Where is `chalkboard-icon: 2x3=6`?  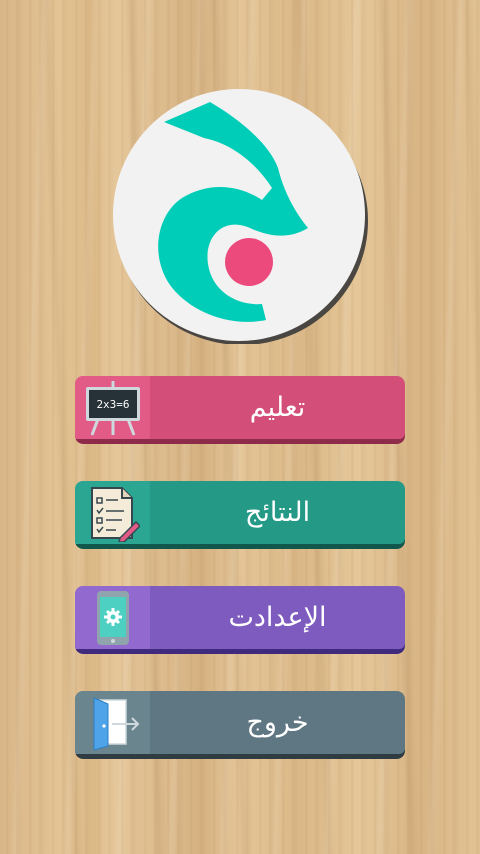 chalkboard-icon: 2x3=6 is located at coordinates (112, 408).